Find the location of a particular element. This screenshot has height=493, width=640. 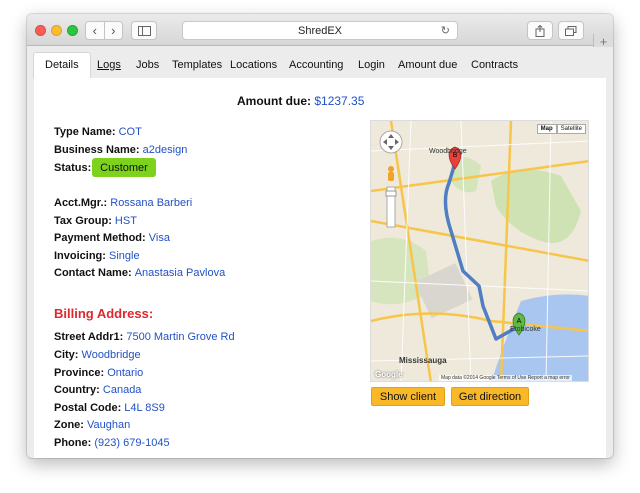

payment-method-field: Payment Method: Visa is located at coordinates (112, 238).